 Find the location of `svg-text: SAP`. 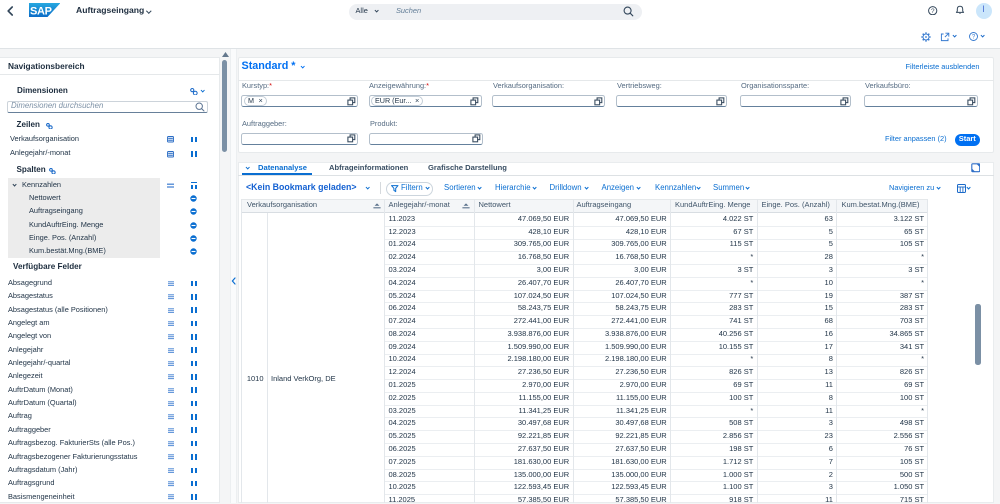

svg-text: SAP is located at coordinates (41, 11).